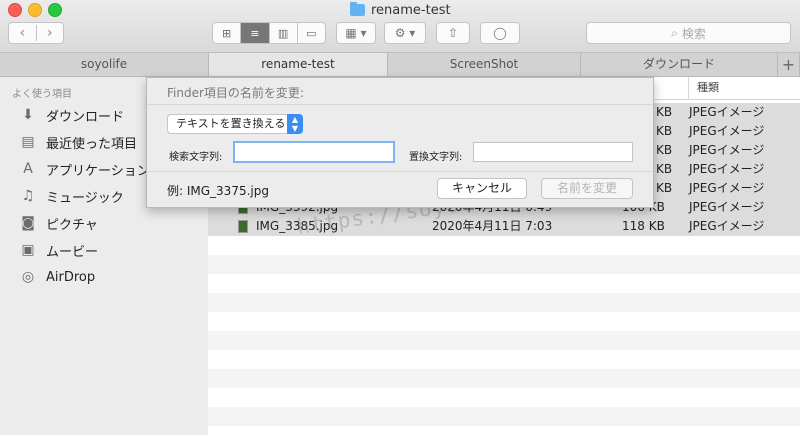  Describe the element at coordinates (85, 117) in the screenshot. I see `sidebar-item-label: ダウンロード` at that location.